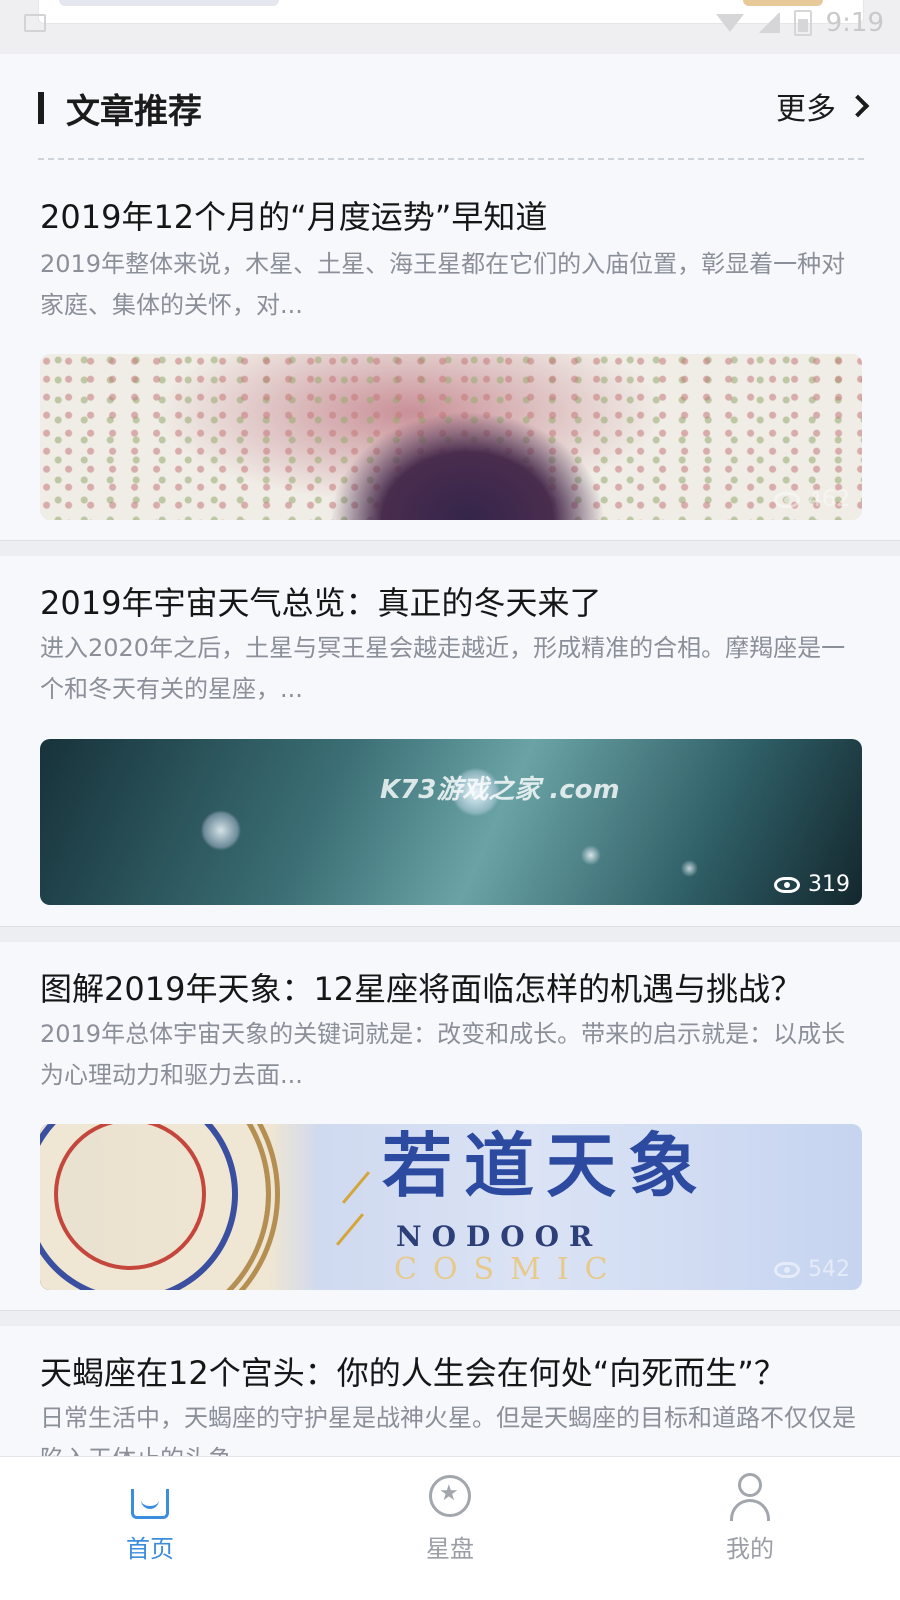 The width and height of the screenshot is (900, 1600). I want to click on astrolabe-icon-star: ★, so click(449, 1493).